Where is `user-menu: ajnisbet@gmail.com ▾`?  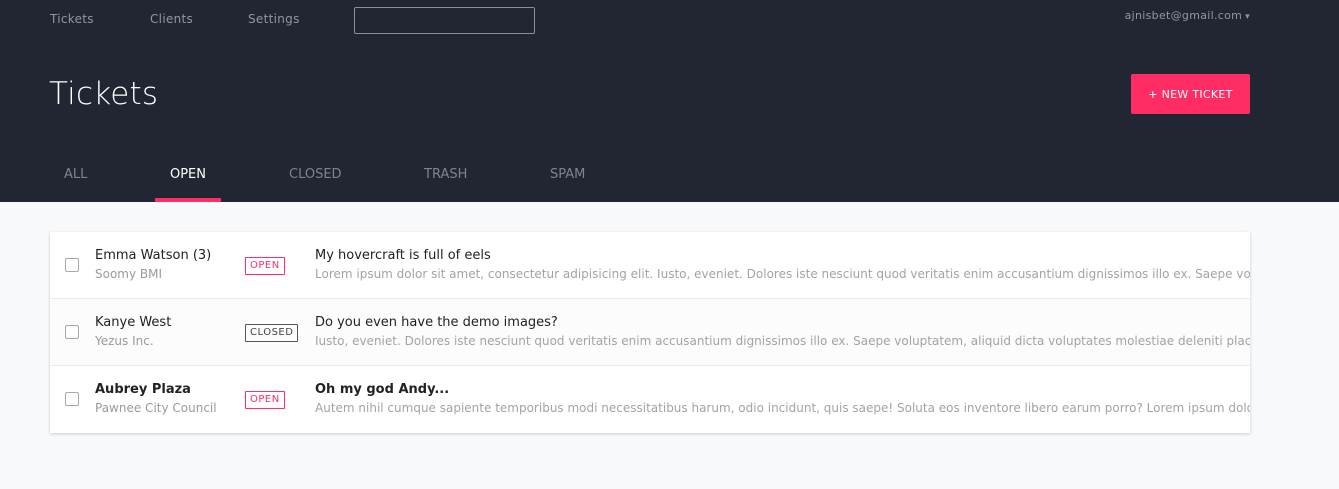
user-menu: ajnisbet@gmail.com ▾ is located at coordinates (1187, 15).